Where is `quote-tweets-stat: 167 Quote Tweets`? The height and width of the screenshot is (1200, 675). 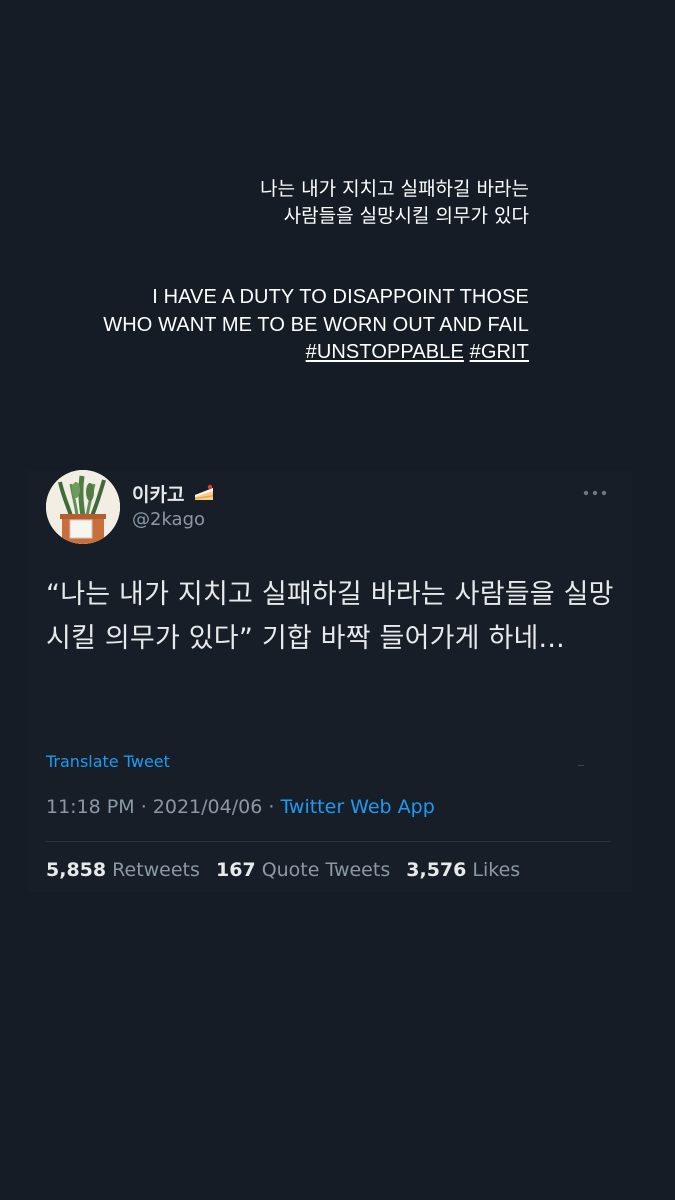
quote-tweets-stat: 167 Quote Tweets is located at coordinates (303, 870).